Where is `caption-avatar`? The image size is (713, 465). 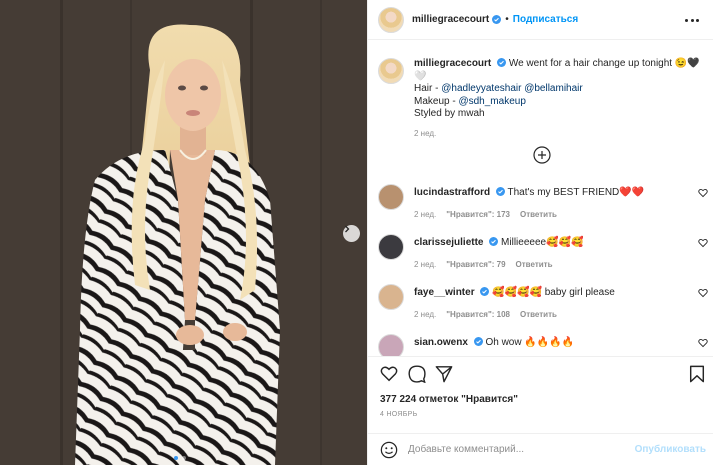 caption-avatar is located at coordinates (391, 71).